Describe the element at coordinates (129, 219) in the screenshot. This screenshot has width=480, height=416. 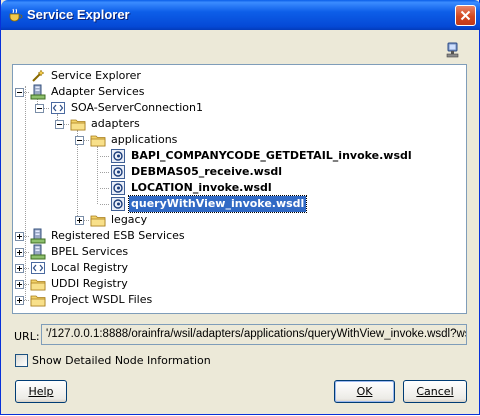
I see `tree-node-legacy-label: legacy` at that location.